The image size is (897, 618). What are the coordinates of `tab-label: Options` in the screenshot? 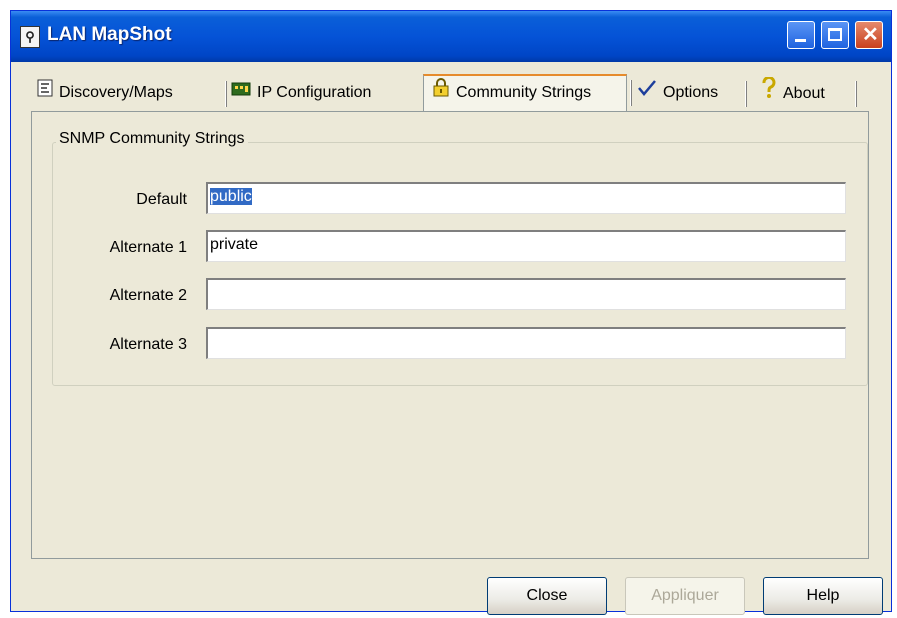 It's located at (691, 93).